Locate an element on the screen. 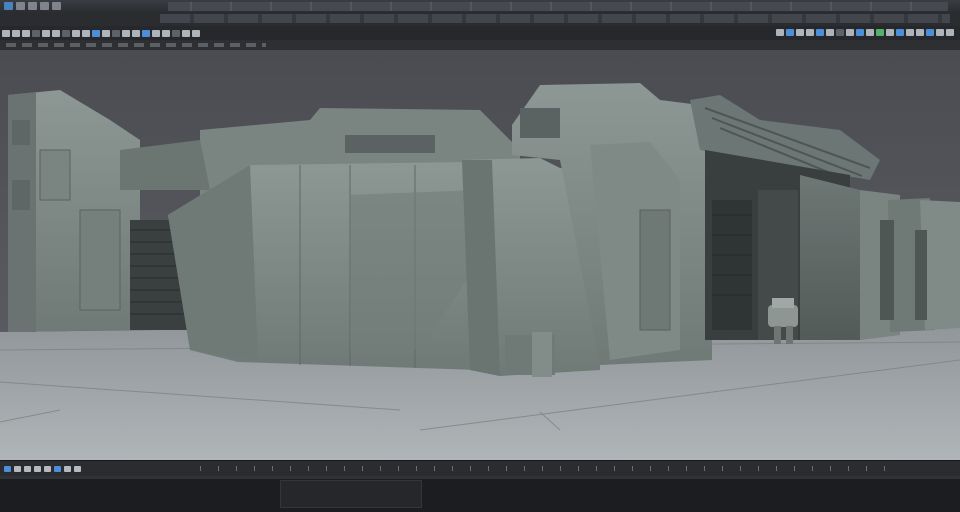 This screenshot has width=960, height=512. app-icon is located at coordinates (8, 6).